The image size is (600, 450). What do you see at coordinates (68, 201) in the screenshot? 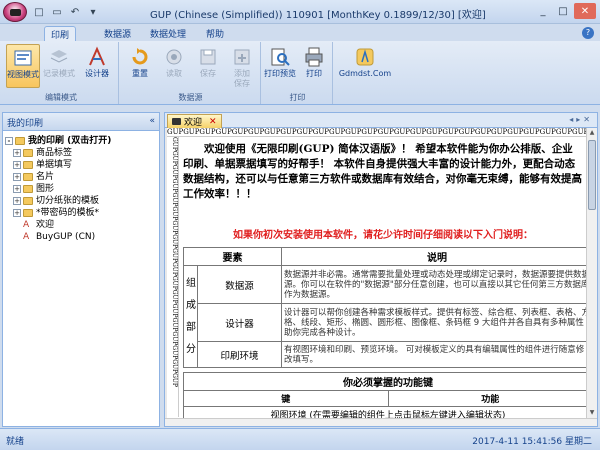
I see `tree-label: 切分纸张的模板` at bounding box center [68, 201].